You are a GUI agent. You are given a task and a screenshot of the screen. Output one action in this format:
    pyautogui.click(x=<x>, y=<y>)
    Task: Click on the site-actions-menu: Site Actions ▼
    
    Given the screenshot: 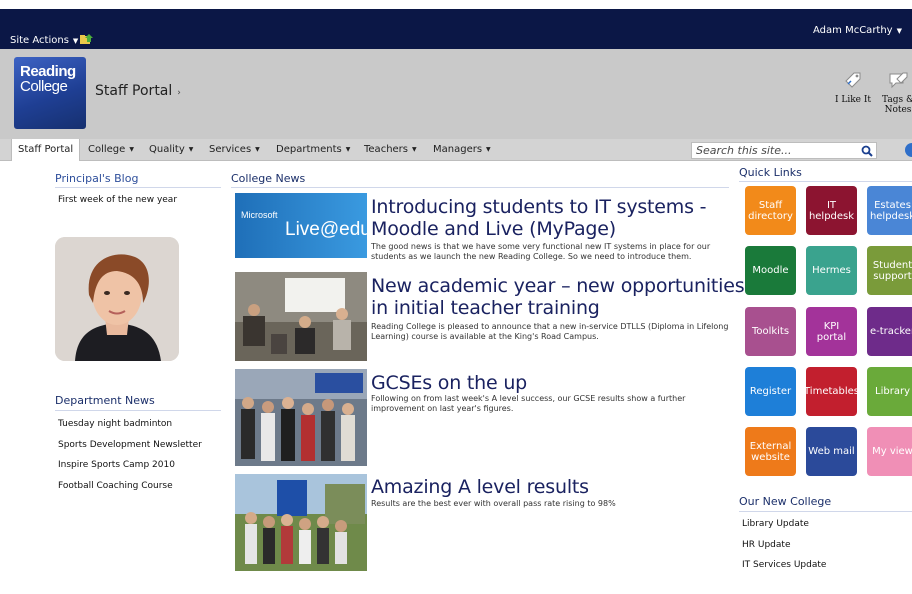 What is the action you would take?
    pyautogui.click(x=44, y=40)
    